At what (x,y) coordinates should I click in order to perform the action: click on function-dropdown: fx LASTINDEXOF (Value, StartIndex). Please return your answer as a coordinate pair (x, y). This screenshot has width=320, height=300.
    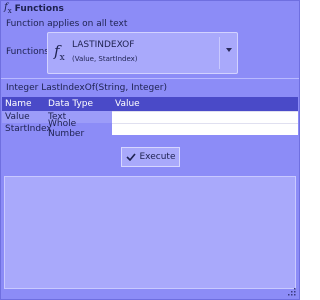
    Looking at the image, I should click on (142, 53).